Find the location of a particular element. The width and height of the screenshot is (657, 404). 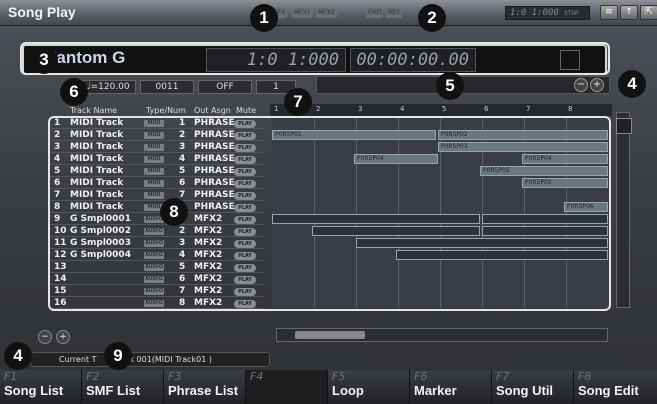

ruler-1: 1 is located at coordinates (276, 109).